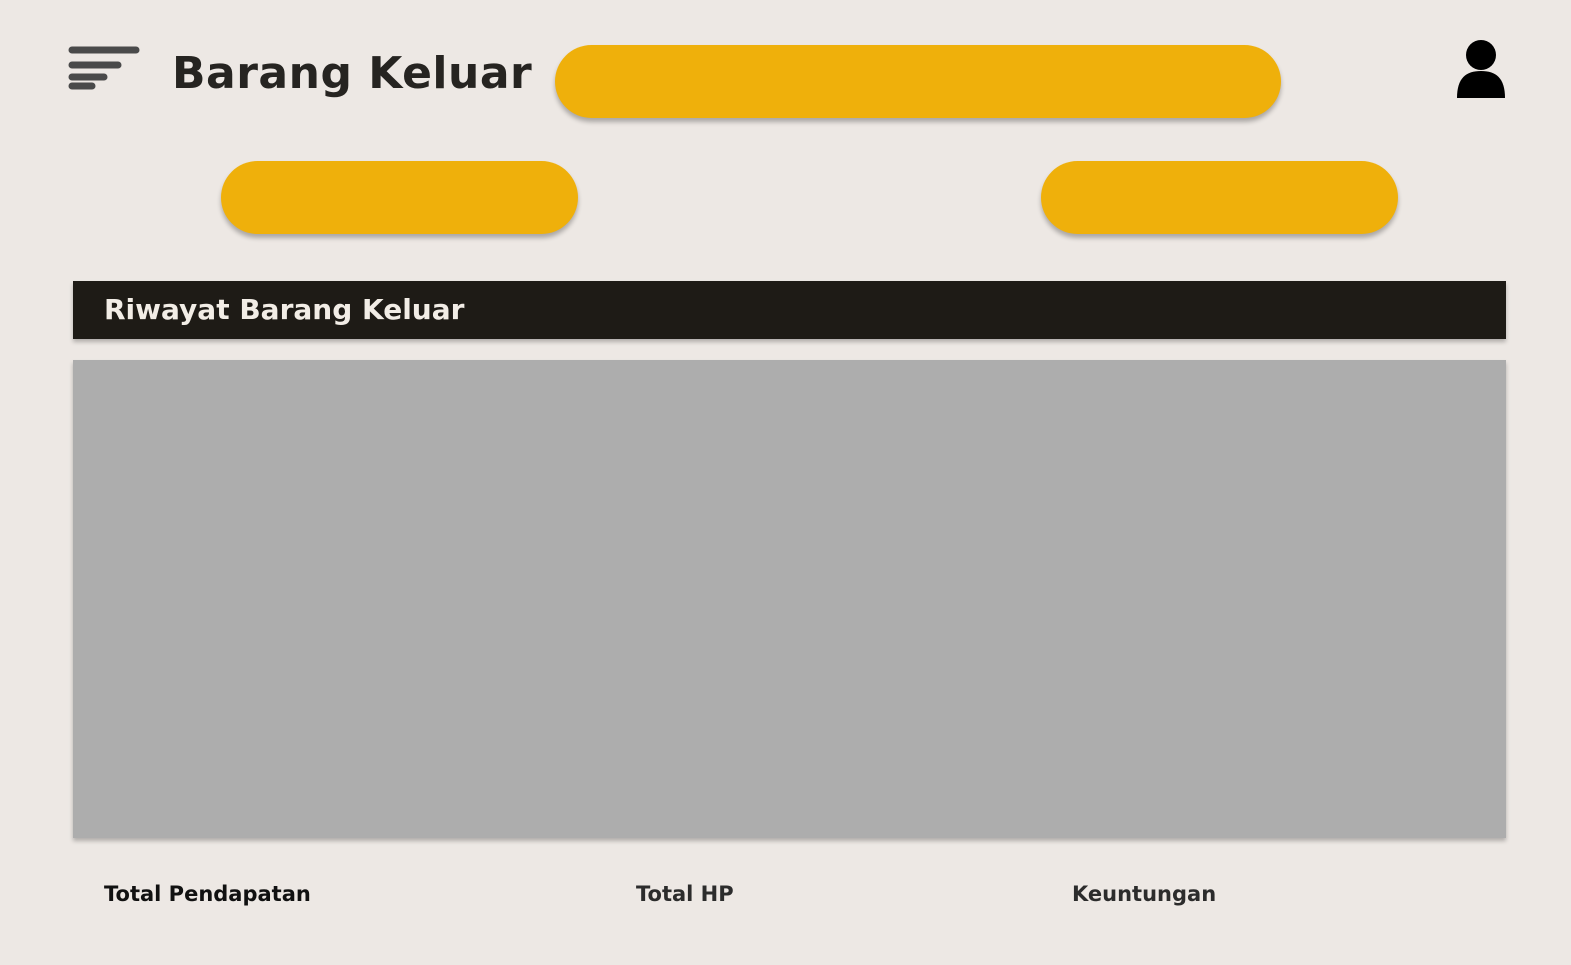 Image resolution: width=1571 pixels, height=965 pixels. I want to click on user-icon, so click(1481, 69).